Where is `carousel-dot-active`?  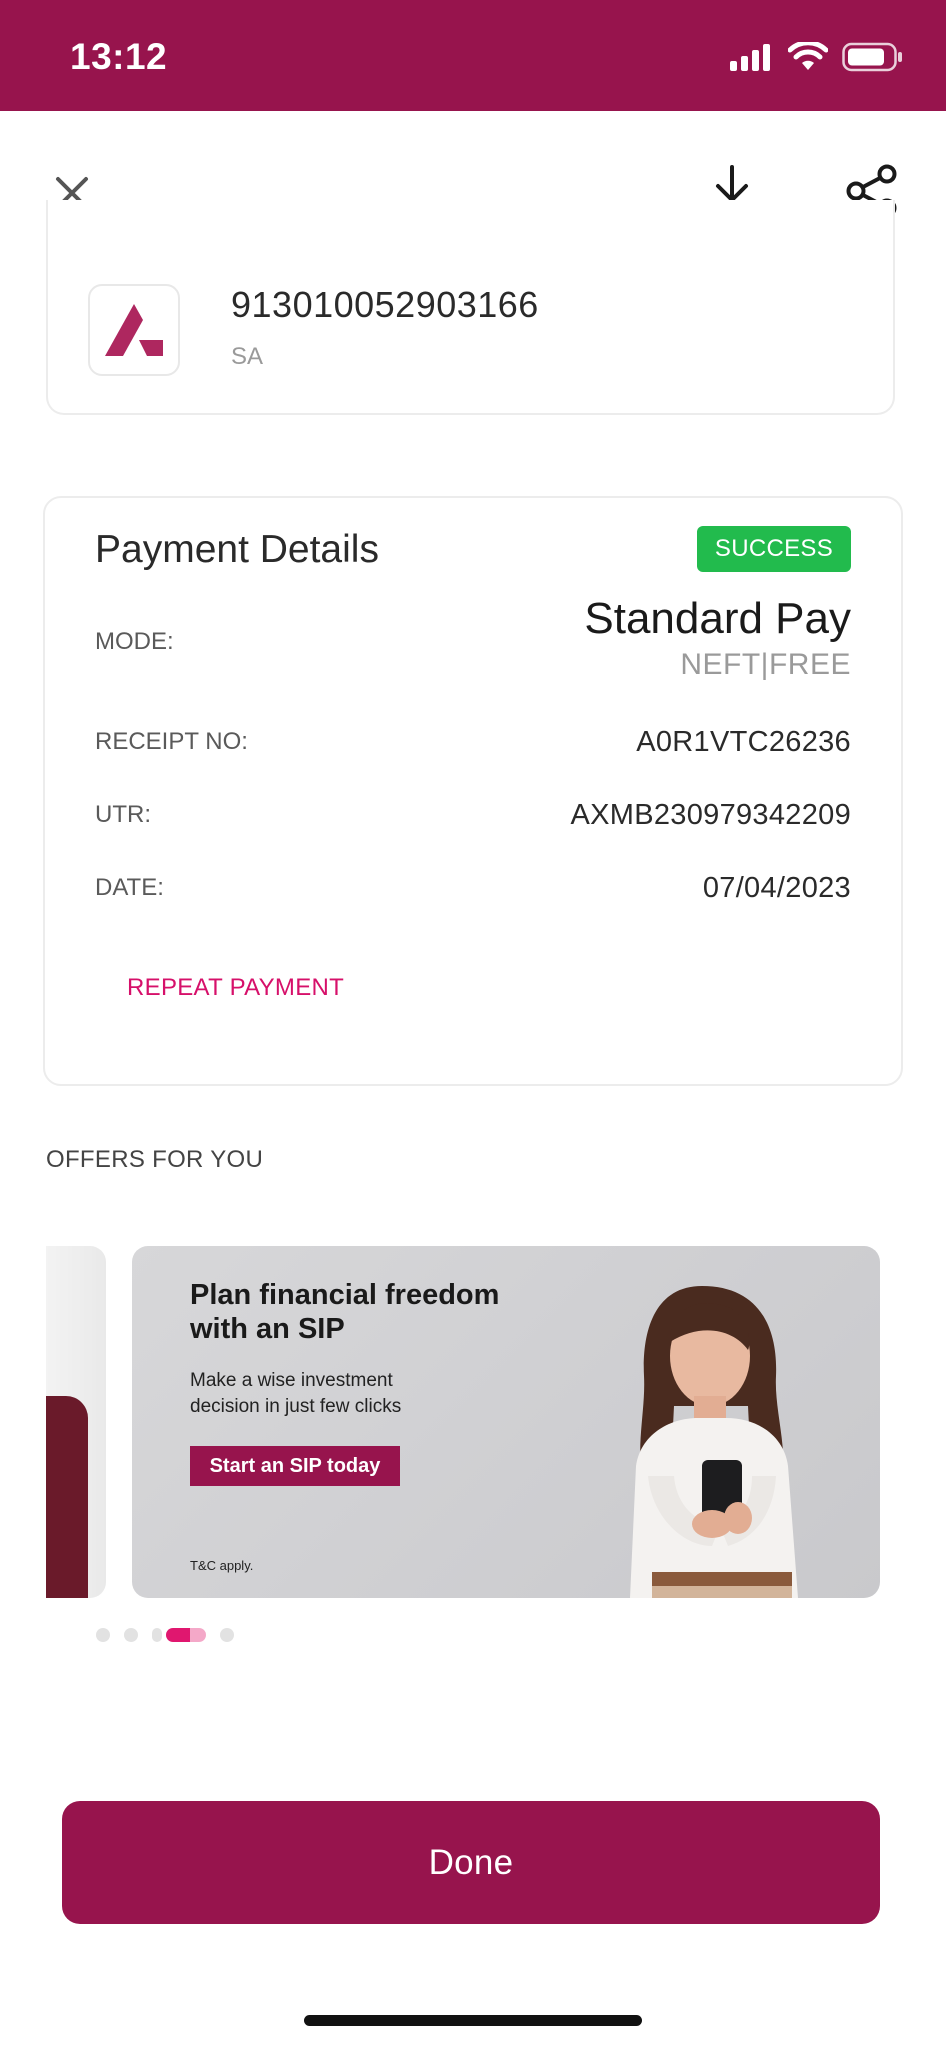 carousel-dot-active is located at coordinates (186, 1635).